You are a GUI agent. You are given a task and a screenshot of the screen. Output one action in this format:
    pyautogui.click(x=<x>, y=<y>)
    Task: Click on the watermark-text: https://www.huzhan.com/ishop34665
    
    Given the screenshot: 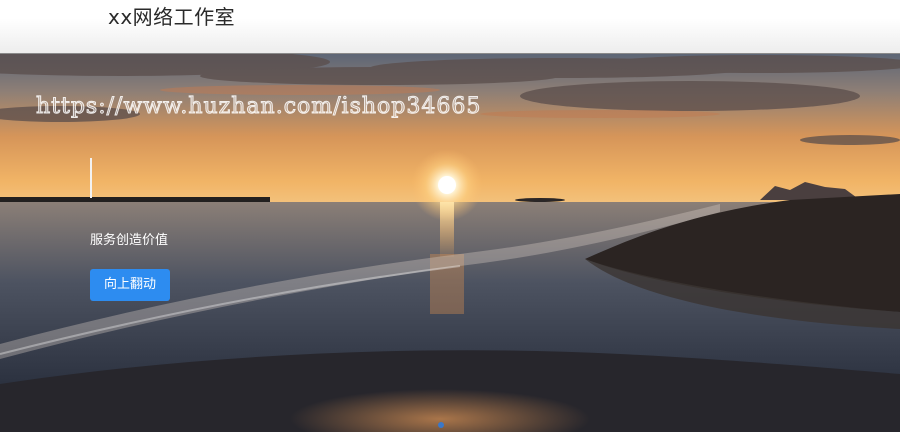 What is the action you would take?
    pyautogui.click(x=258, y=107)
    